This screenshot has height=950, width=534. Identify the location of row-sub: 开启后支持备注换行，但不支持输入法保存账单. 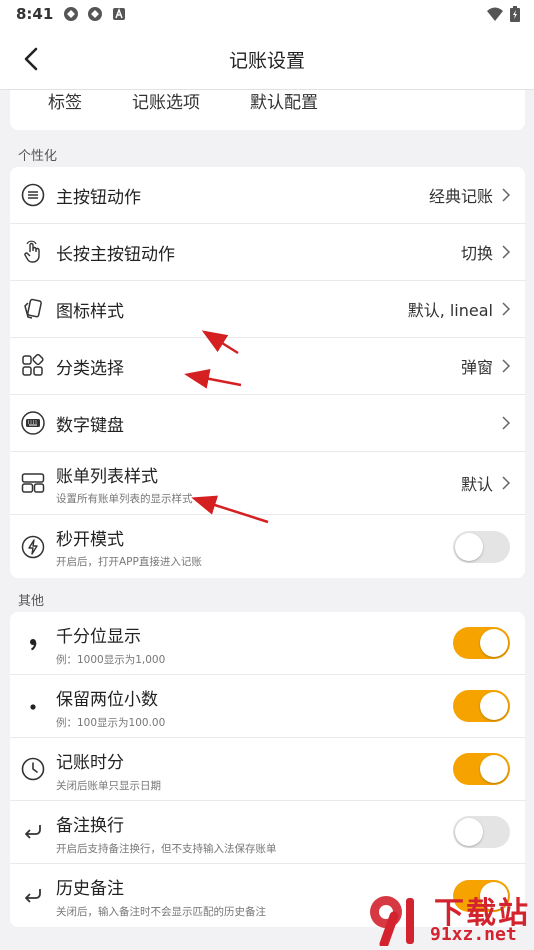
(166, 849).